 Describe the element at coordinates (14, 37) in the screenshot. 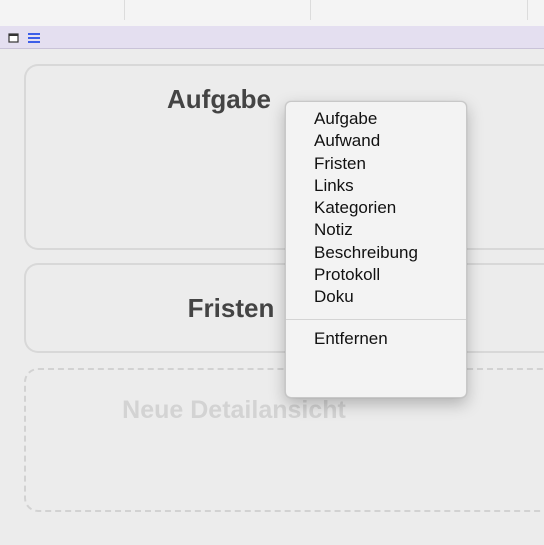

I see `window-icon` at that location.